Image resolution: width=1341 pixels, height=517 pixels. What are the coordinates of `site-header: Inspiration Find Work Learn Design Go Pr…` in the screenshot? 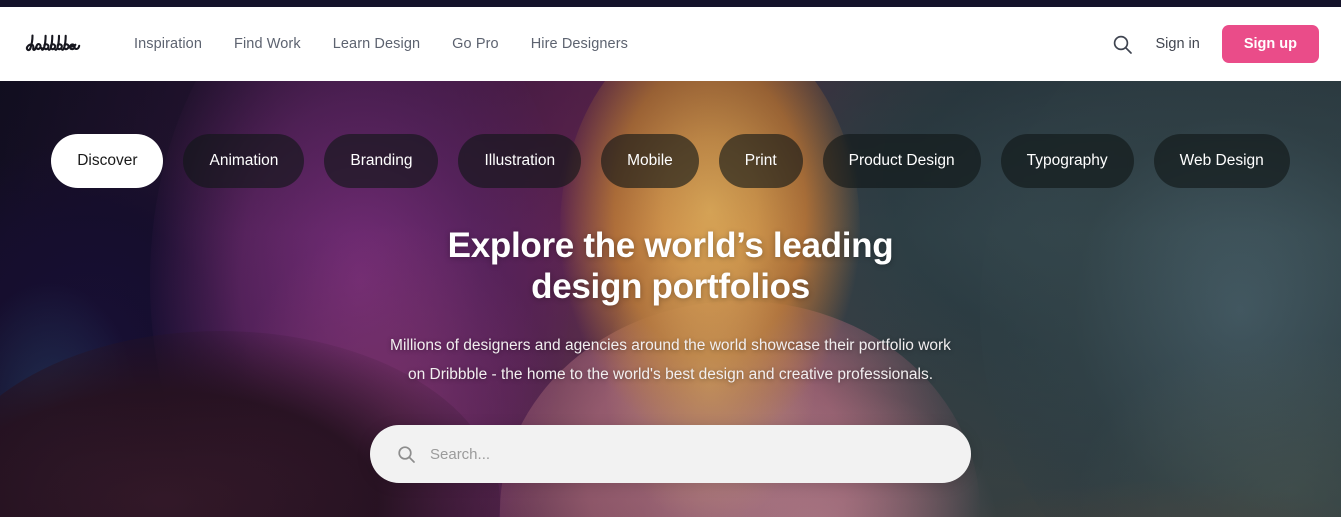 It's located at (670, 44).